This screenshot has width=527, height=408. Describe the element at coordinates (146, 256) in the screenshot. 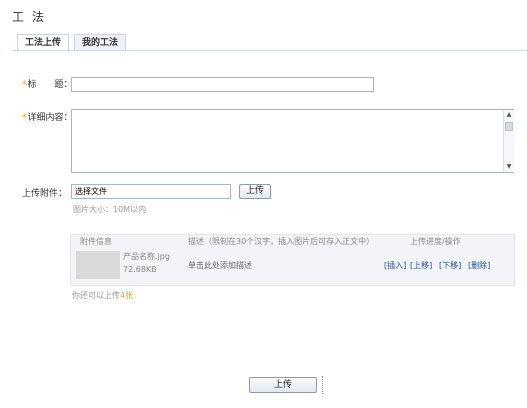

I see `attachment-filename: 产品名称.jpg` at that location.